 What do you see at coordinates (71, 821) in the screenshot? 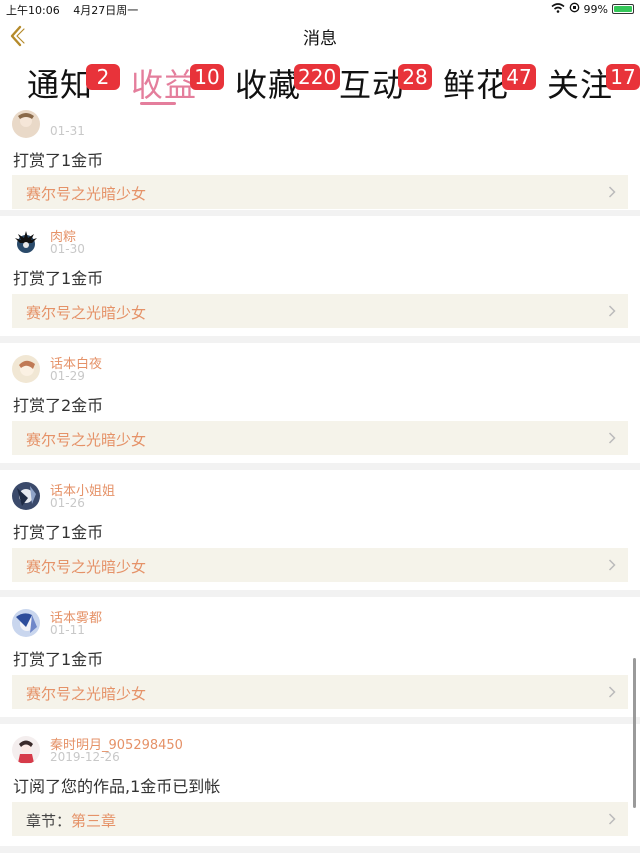
I see `chapter-title: 章节：第三章` at bounding box center [71, 821].